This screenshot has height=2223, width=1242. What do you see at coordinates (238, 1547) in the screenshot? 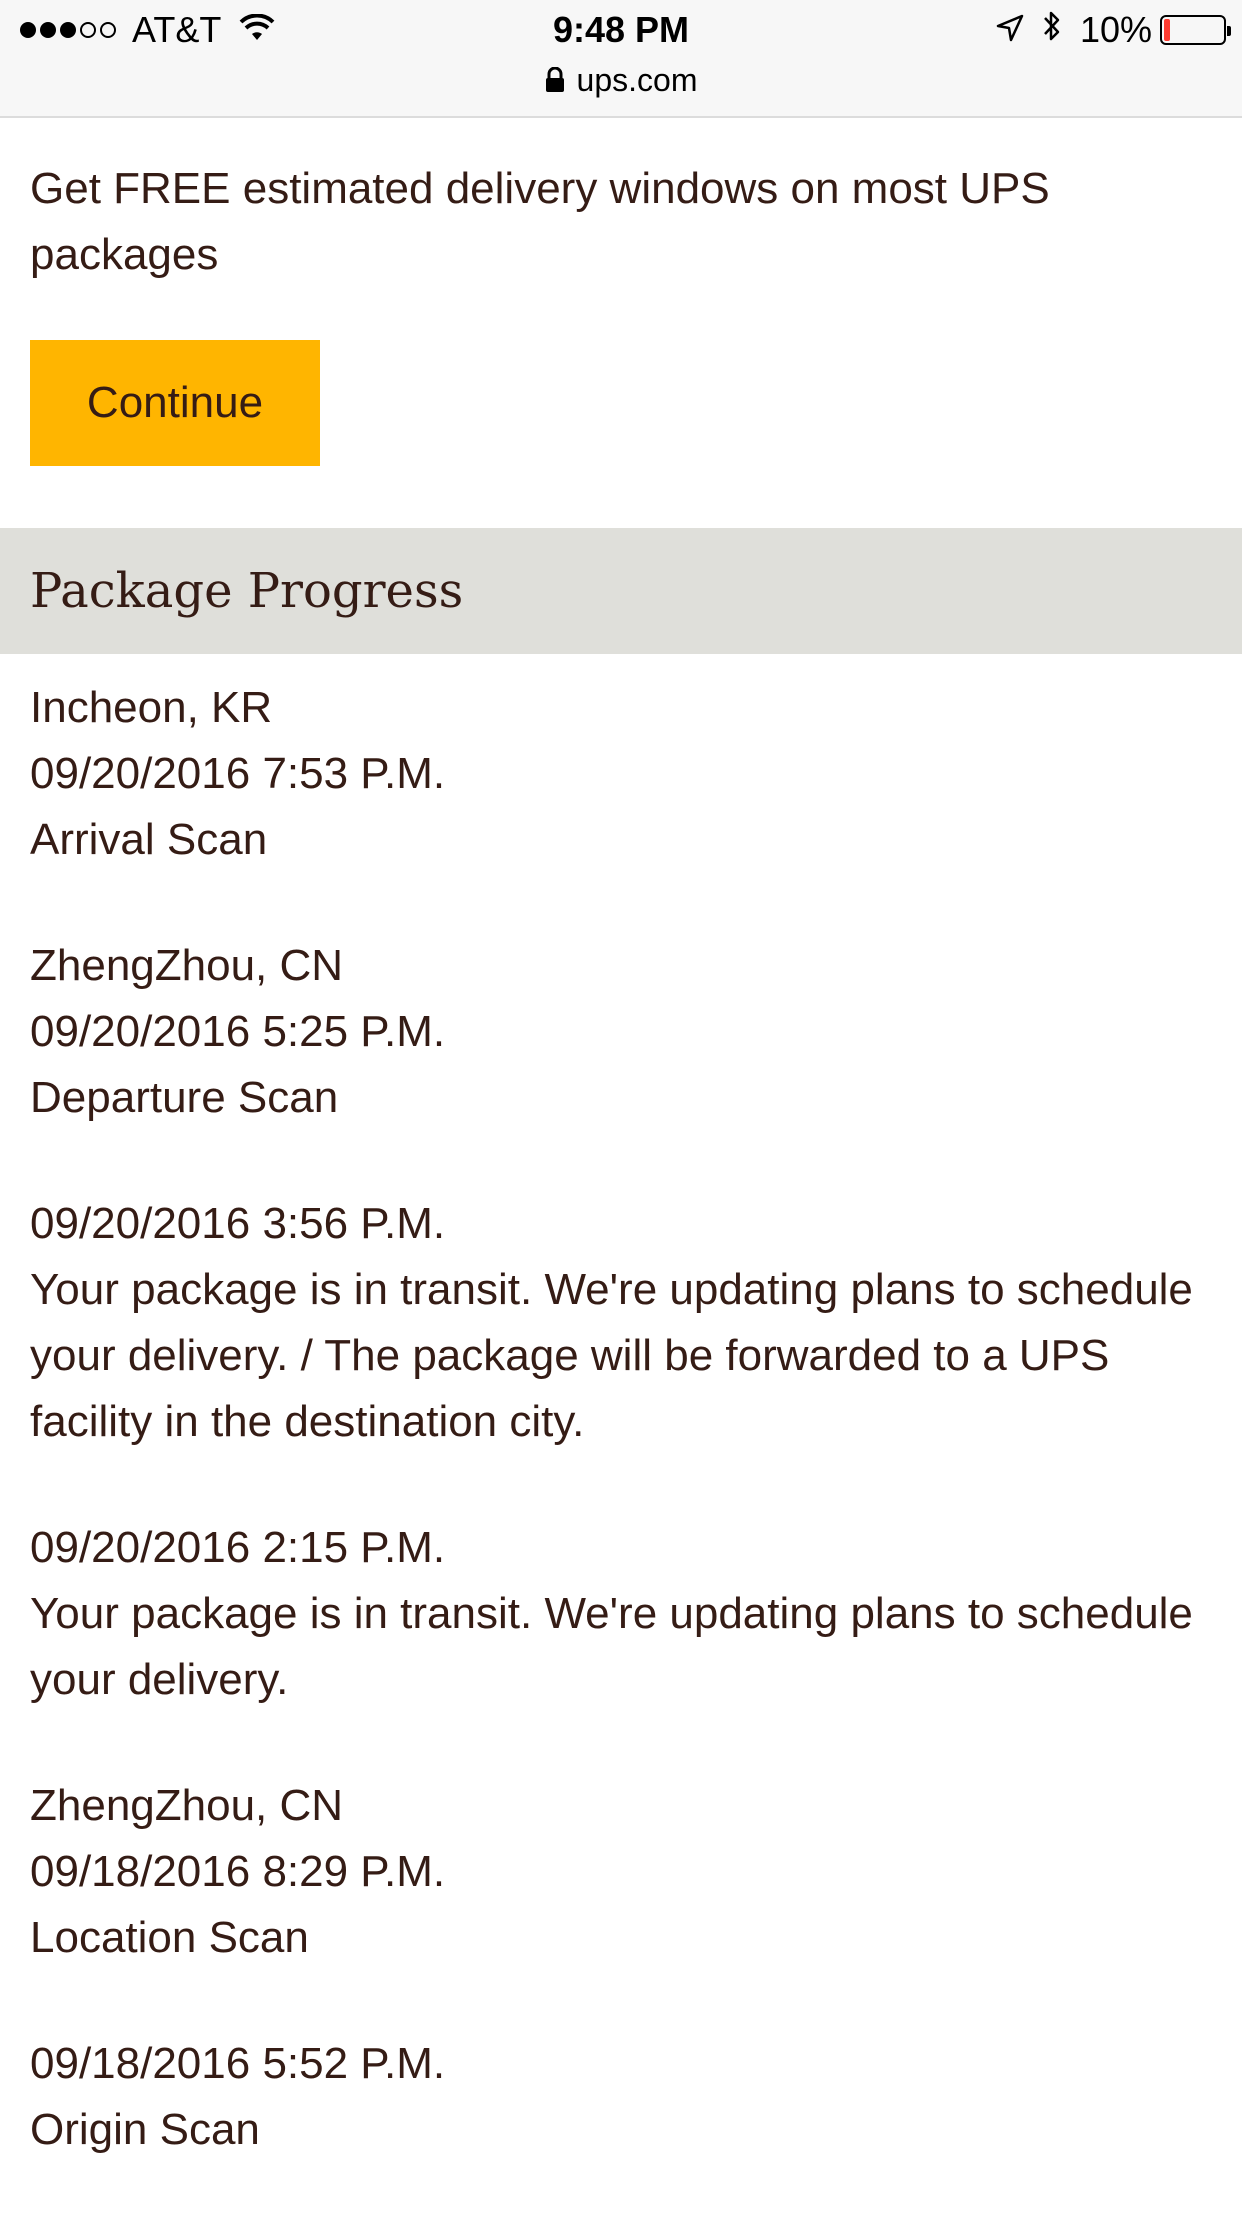
I see `entry-datetime: 09/20/2016 2:15 P.M.` at bounding box center [238, 1547].